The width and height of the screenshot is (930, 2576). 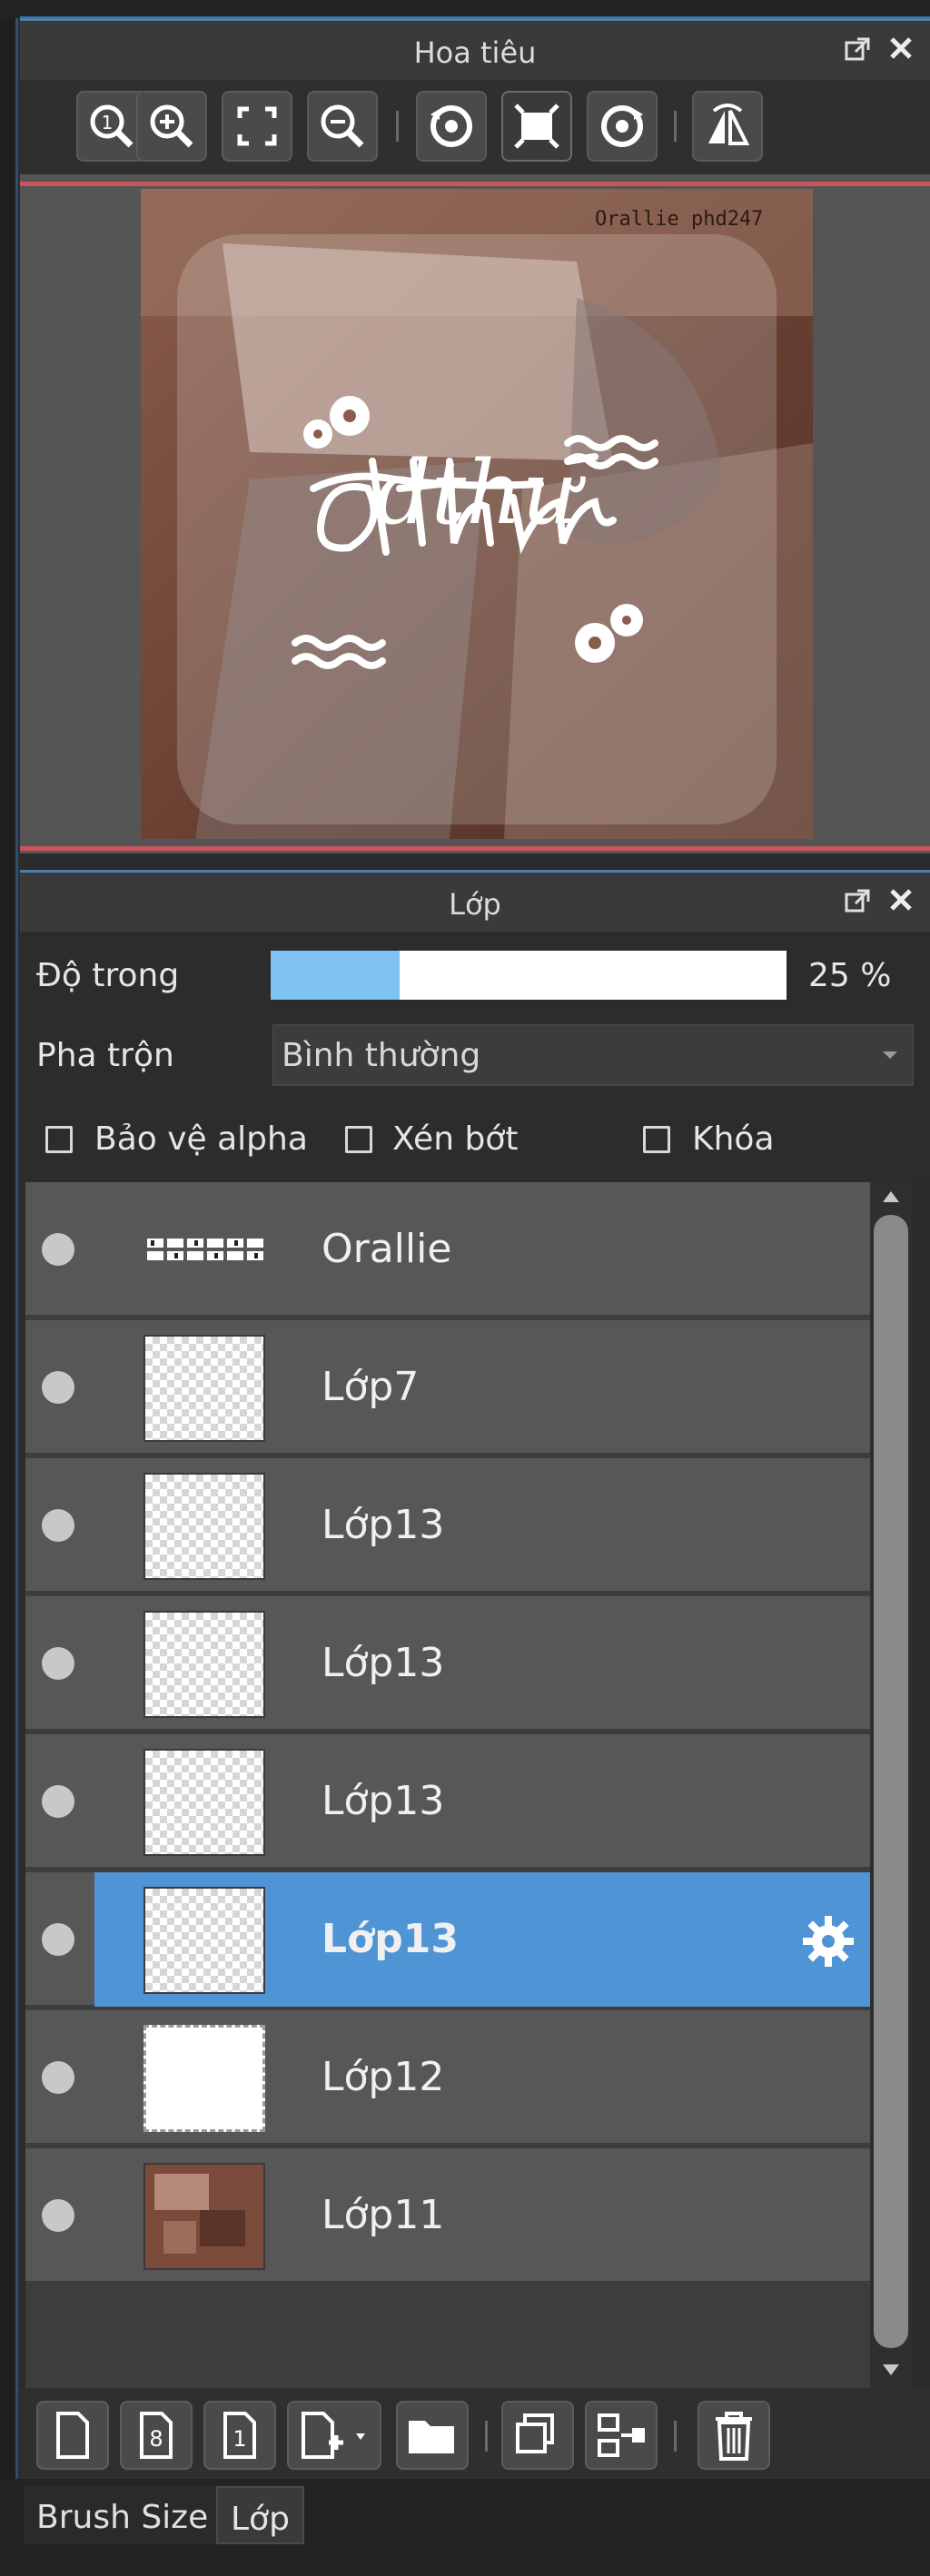 I want to click on top-guide-line, so click(x=475, y=184).